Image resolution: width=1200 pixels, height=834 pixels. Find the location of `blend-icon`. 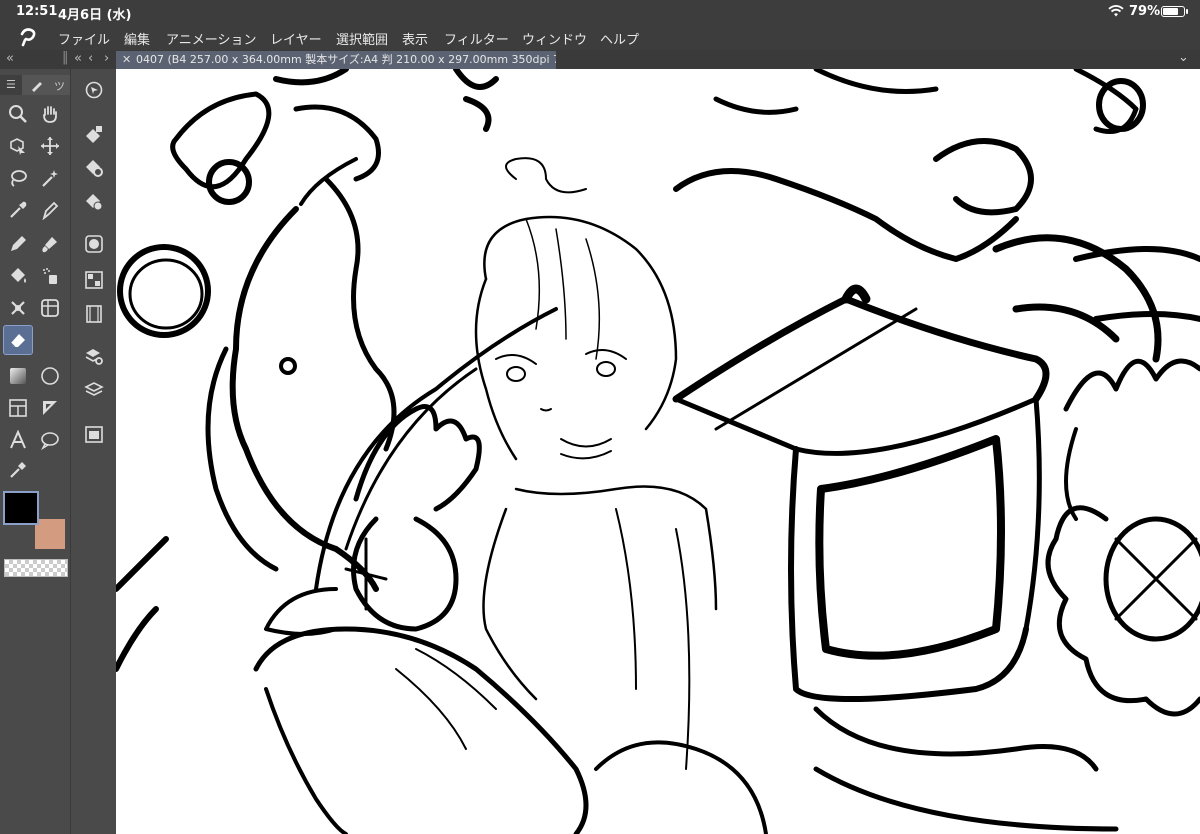

blend-icon is located at coordinates (18, 308).